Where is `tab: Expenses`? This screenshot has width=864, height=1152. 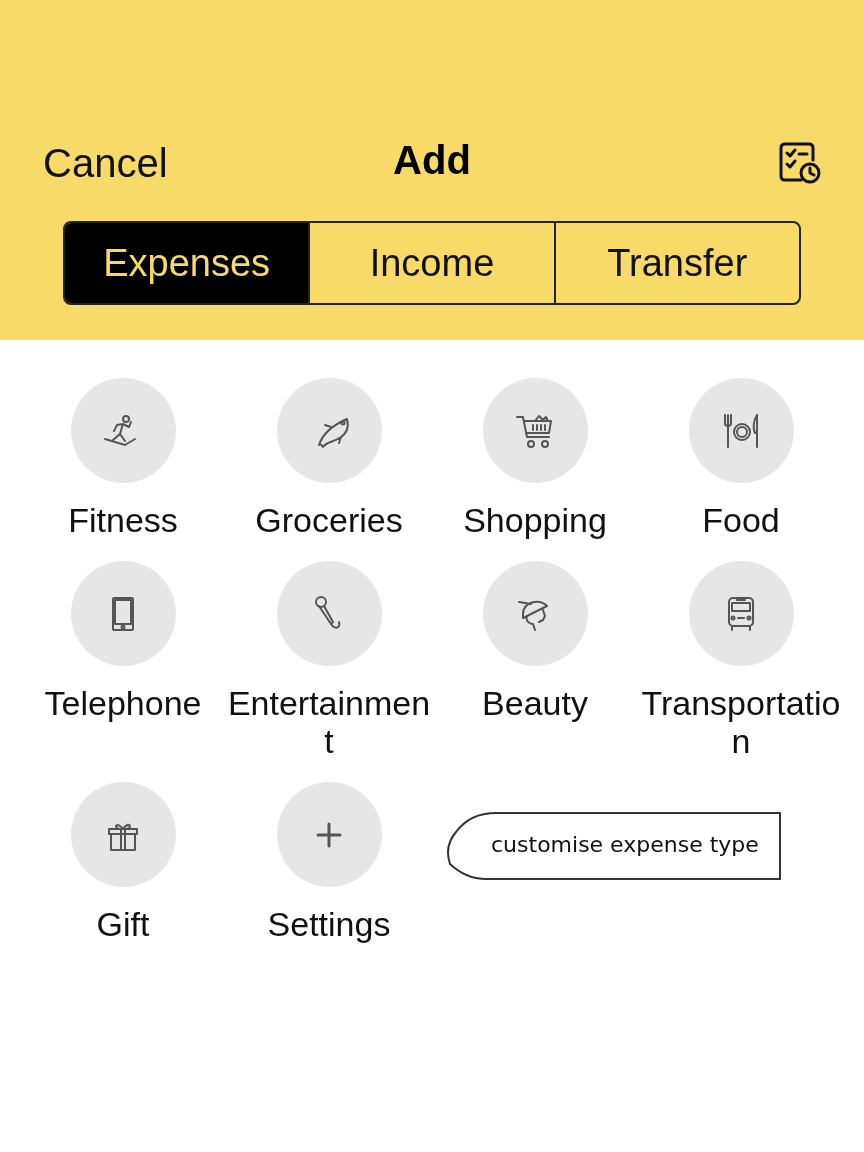 tab: Expenses is located at coordinates (187, 263).